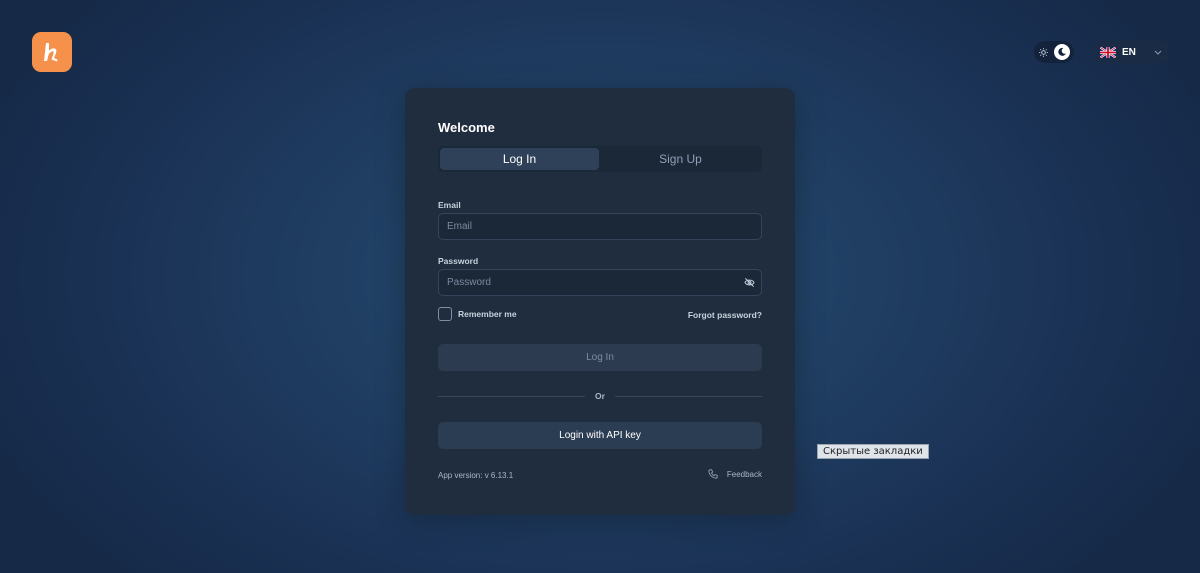  I want to click on password-field, so click(594, 282).